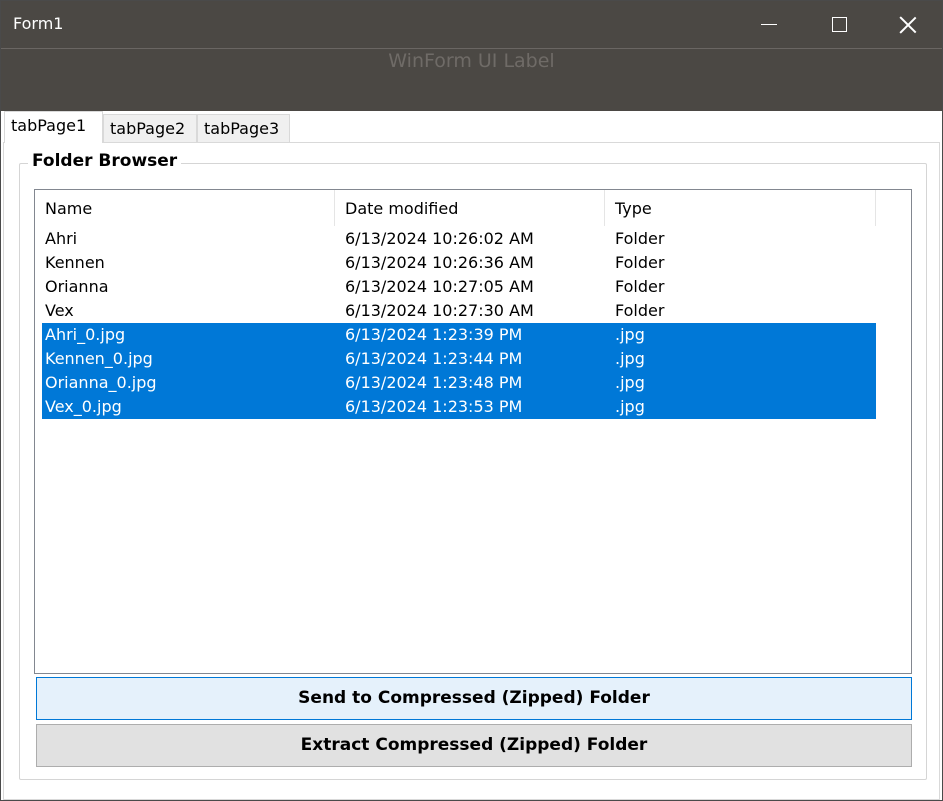 Image resolution: width=943 pixels, height=801 pixels. I want to click on list-item: Orianna 6/13/2024 10:27:05 AM Folder, so click(459, 287).